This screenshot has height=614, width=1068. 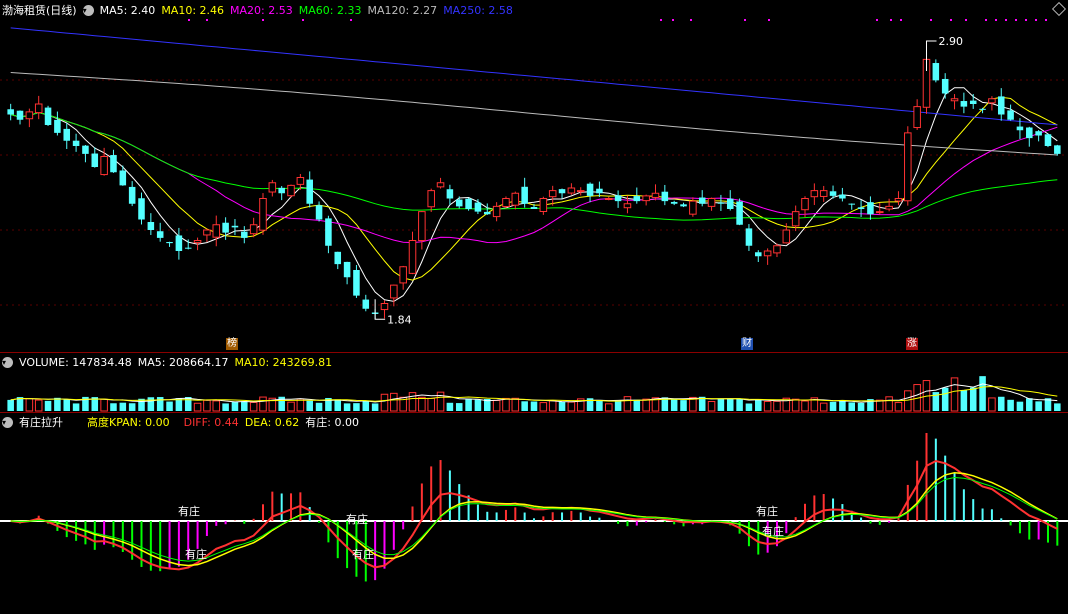 I want to click on ma10-value: MA10: 2.46, so click(x=193, y=10).